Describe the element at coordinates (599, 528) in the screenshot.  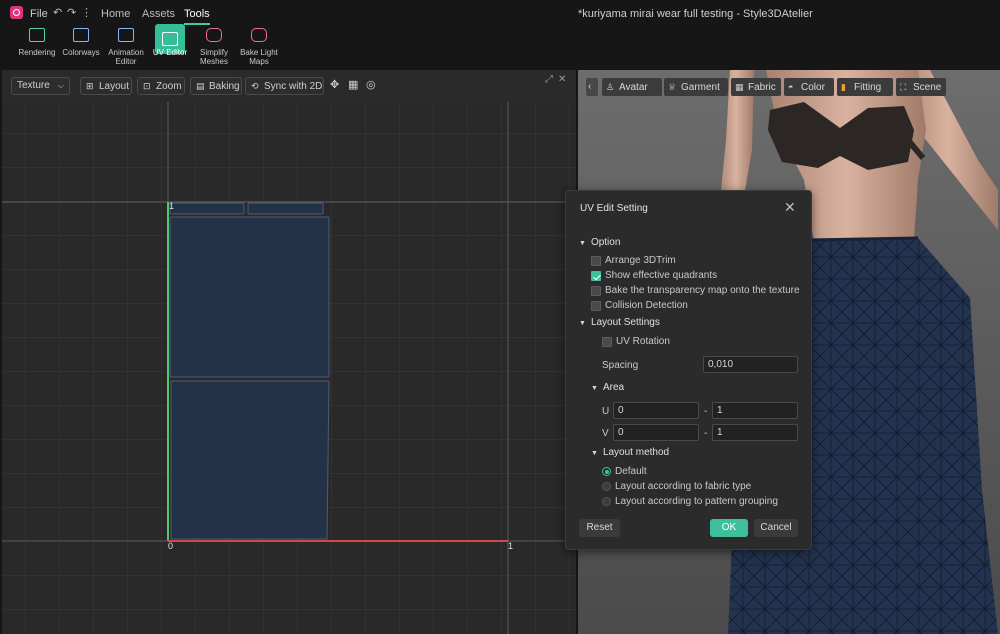
I see `reset-button: Reset` at that location.